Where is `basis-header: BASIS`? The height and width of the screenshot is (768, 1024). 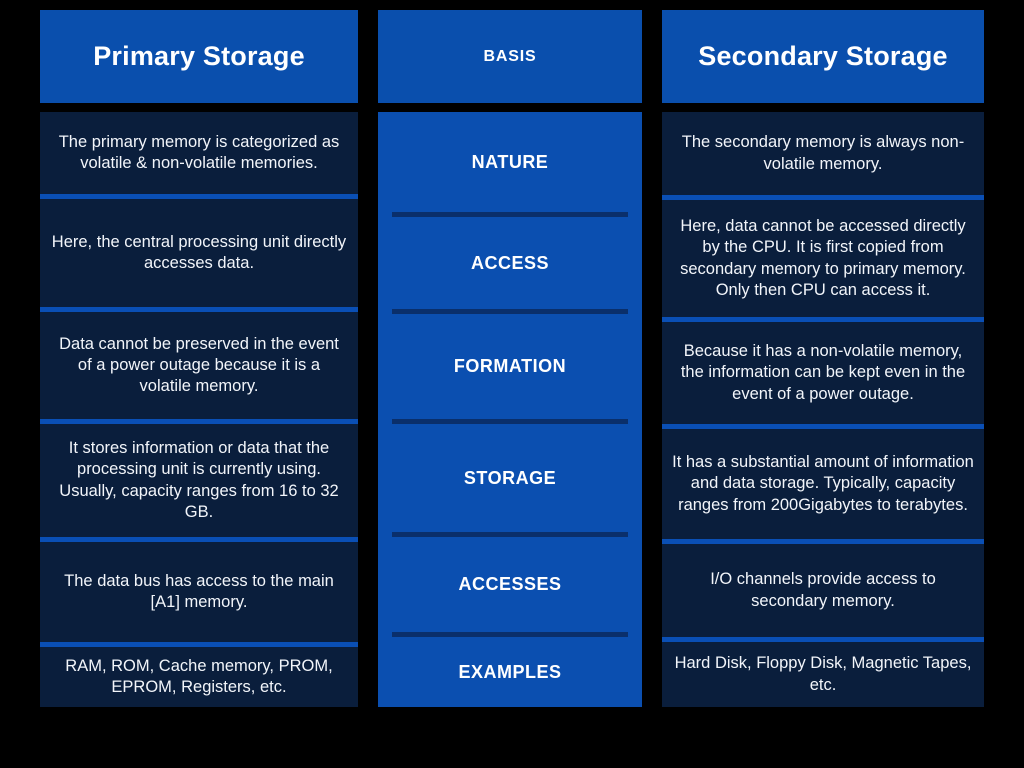
basis-header: BASIS is located at coordinates (510, 56).